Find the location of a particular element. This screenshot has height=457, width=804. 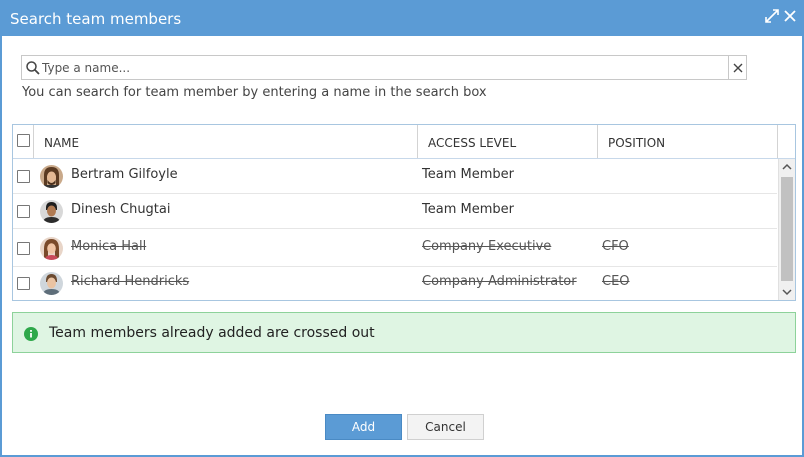

dialog-title: Search team members is located at coordinates (96, 19).